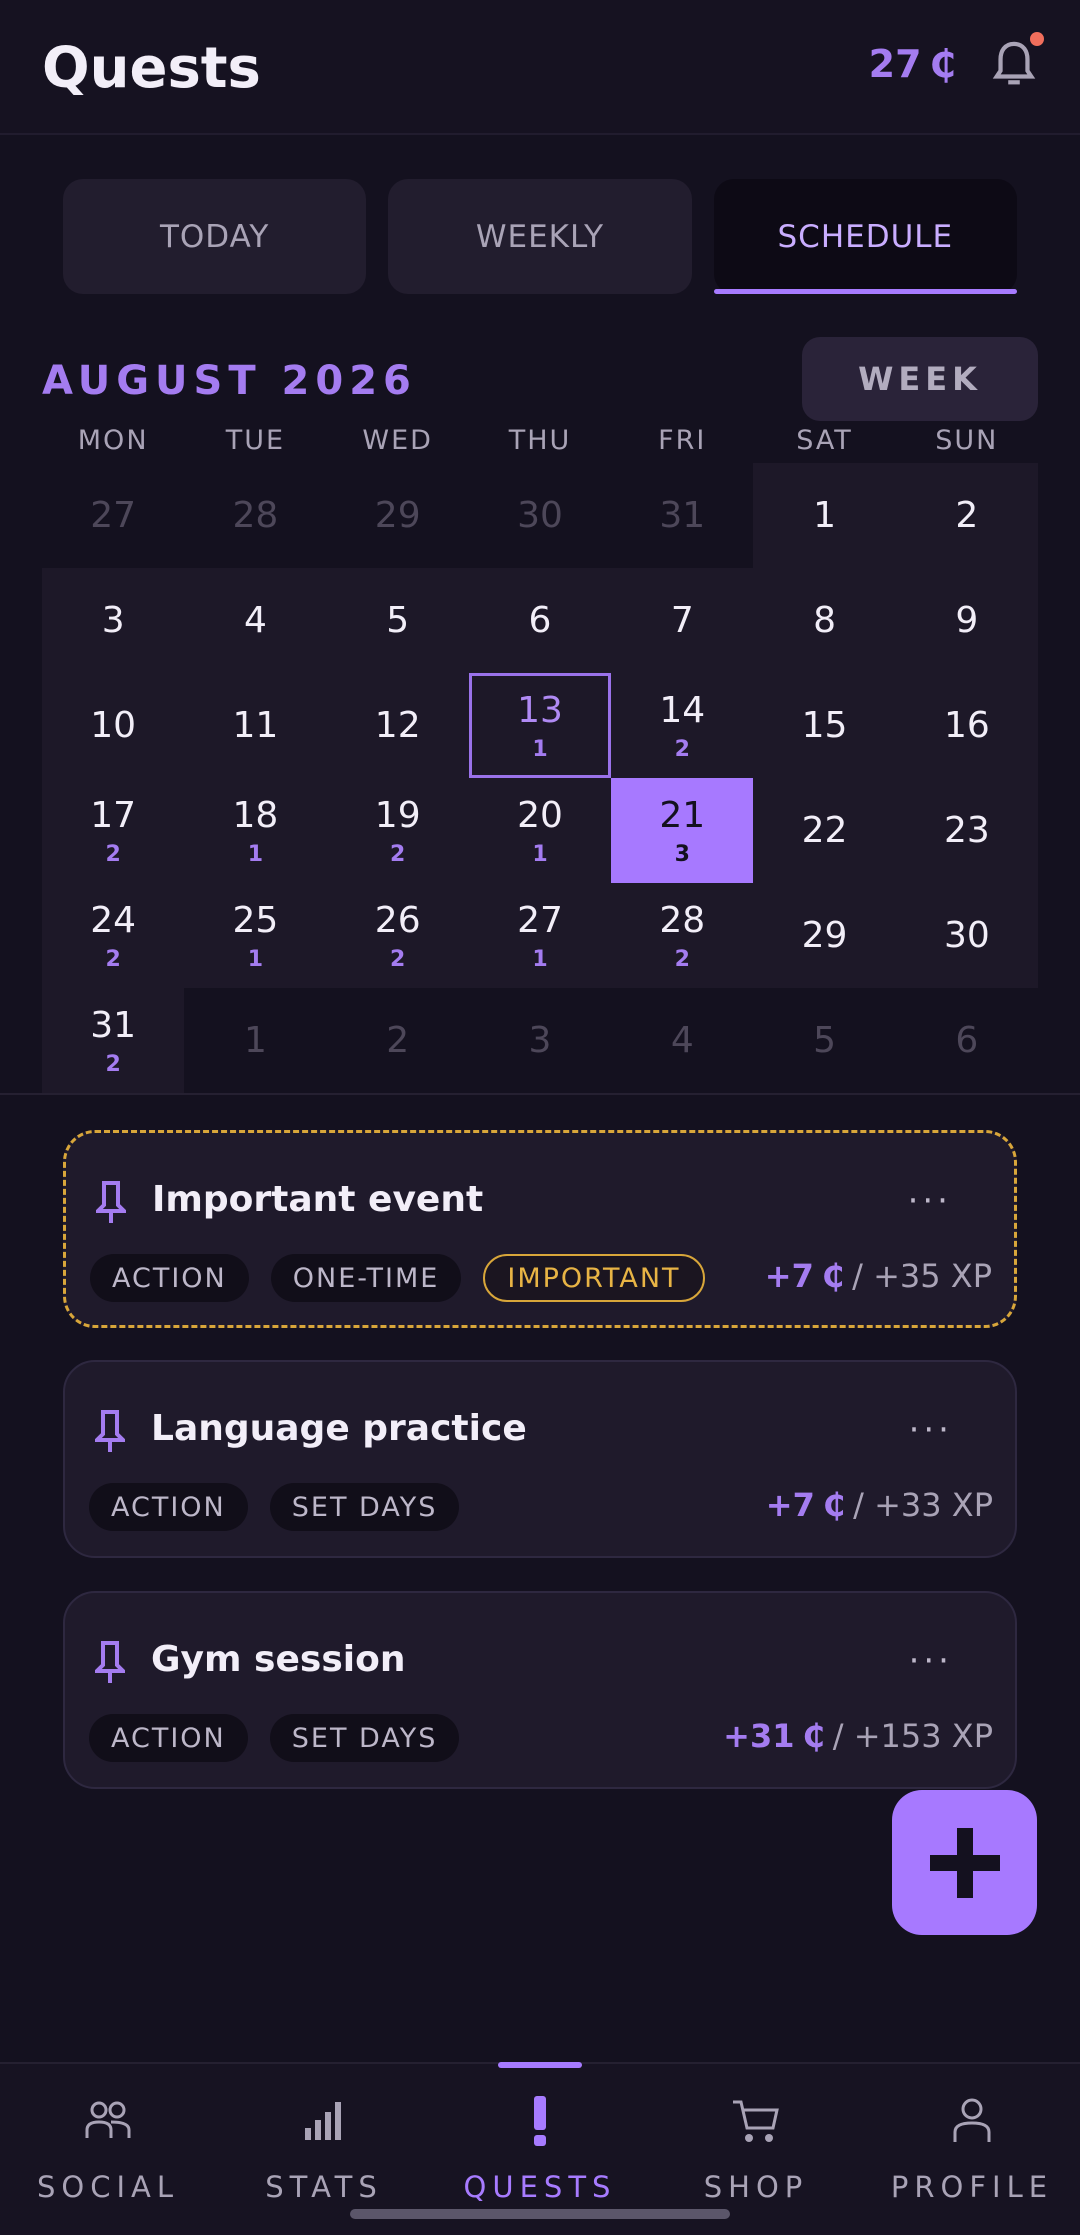 This screenshot has width=1080, height=2235. I want to click on quests-icon, so click(540, 2121).